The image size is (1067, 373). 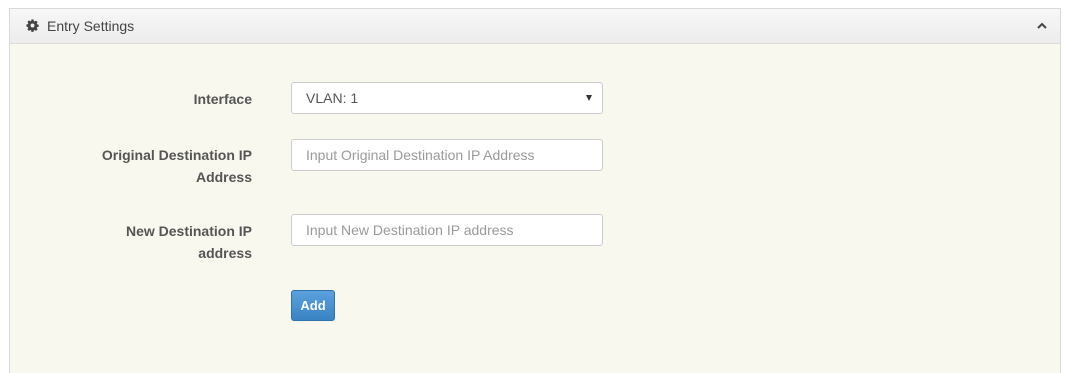 I want to click on add-button: Add, so click(x=313, y=305).